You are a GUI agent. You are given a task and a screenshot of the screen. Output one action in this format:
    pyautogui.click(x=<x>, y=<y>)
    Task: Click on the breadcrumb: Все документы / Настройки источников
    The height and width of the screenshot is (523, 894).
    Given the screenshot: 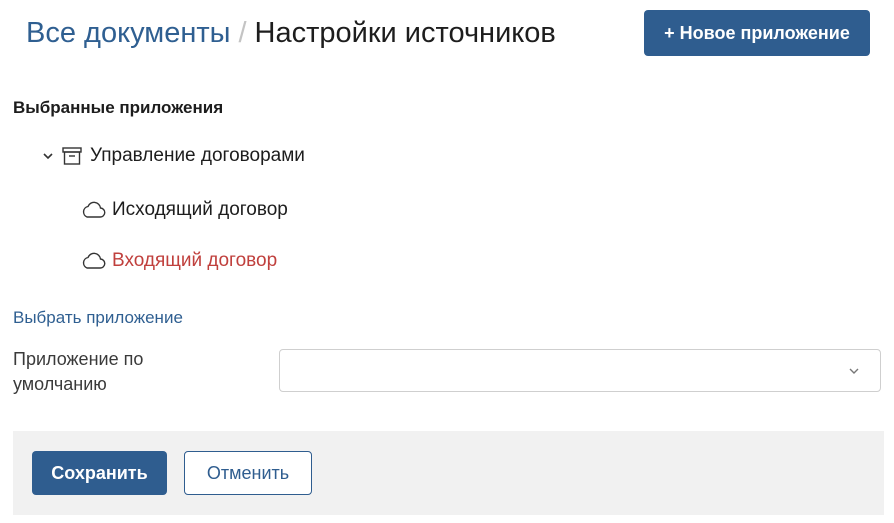 What is the action you would take?
    pyautogui.click(x=291, y=33)
    